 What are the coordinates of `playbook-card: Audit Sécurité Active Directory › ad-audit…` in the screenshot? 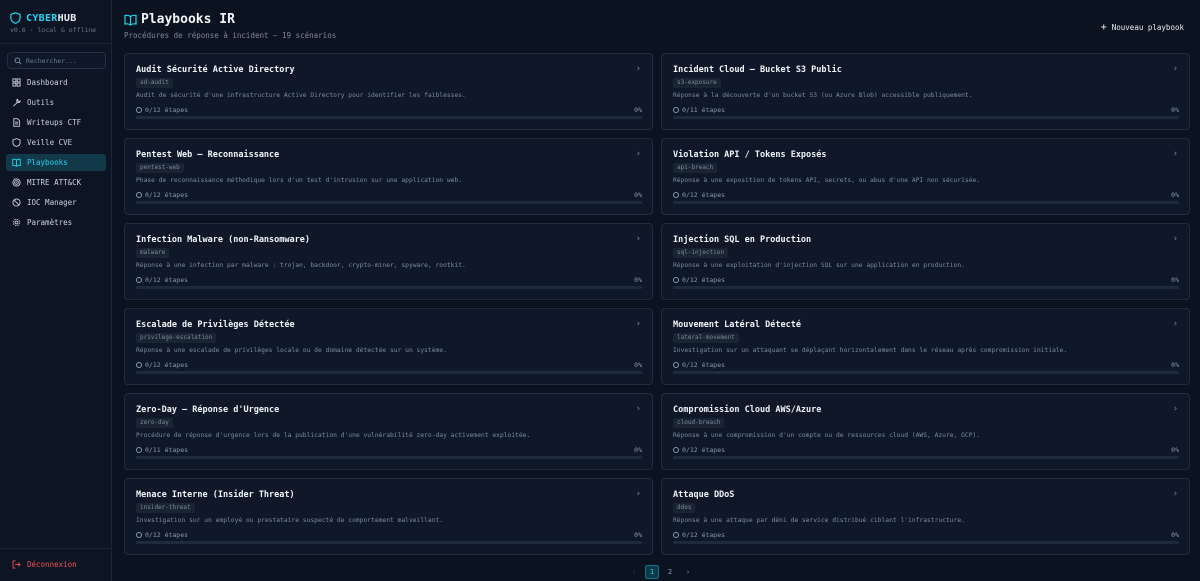 It's located at (388, 91).